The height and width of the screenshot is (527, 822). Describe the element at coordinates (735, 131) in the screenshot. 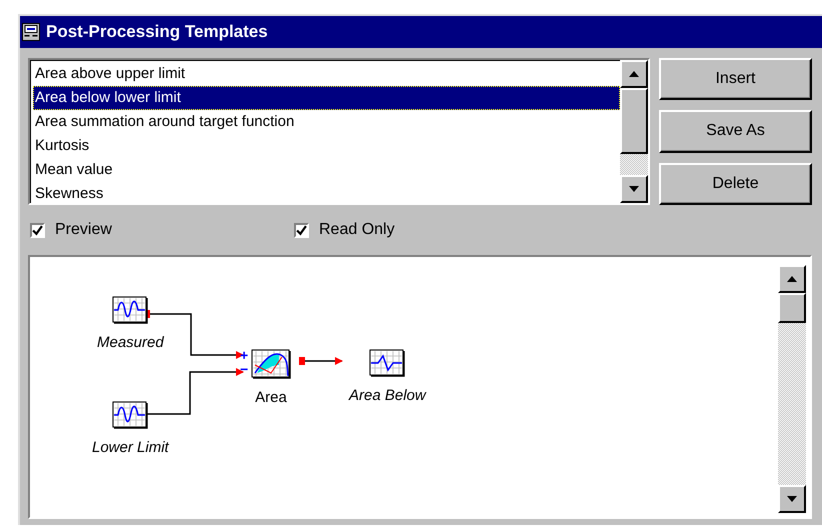

I see `action-button: Save As` at that location.